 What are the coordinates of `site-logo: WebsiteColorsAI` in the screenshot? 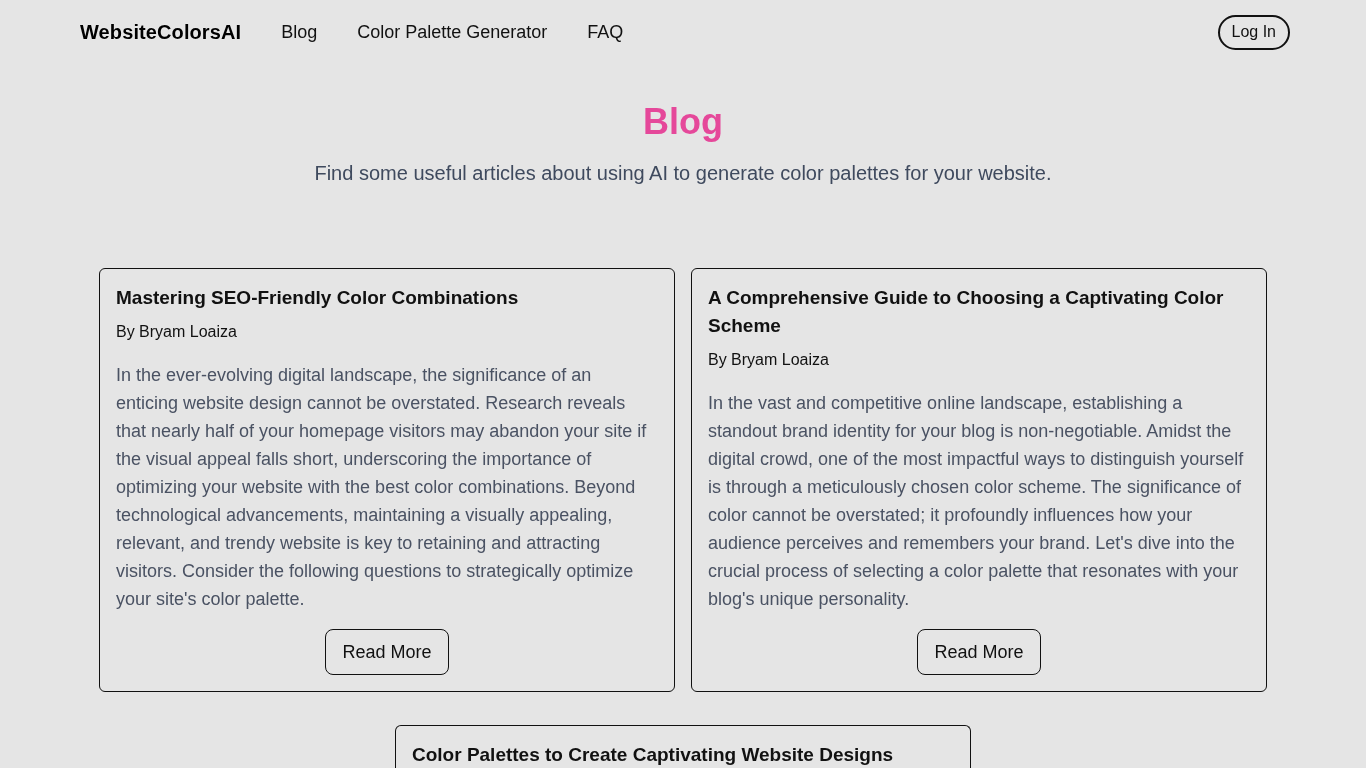 It's located at (161, 32).